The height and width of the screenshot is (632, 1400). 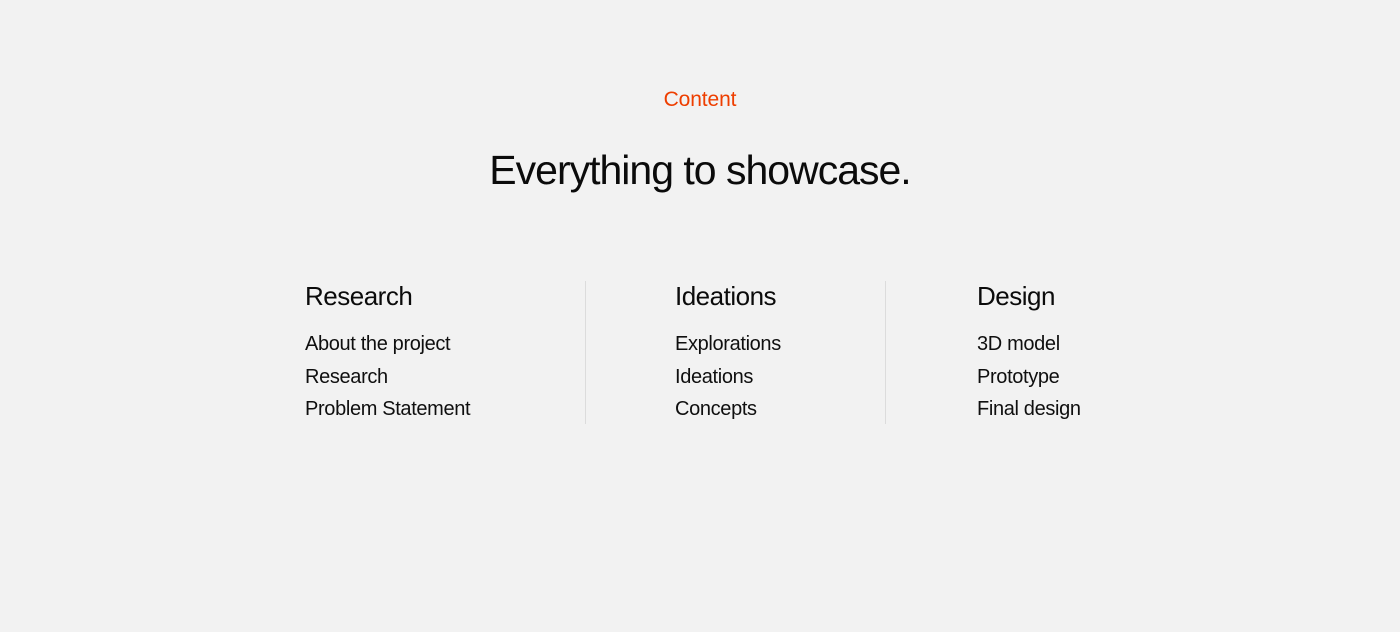 I want to click on column-heading: Ideations, so click(x=726, y=296).